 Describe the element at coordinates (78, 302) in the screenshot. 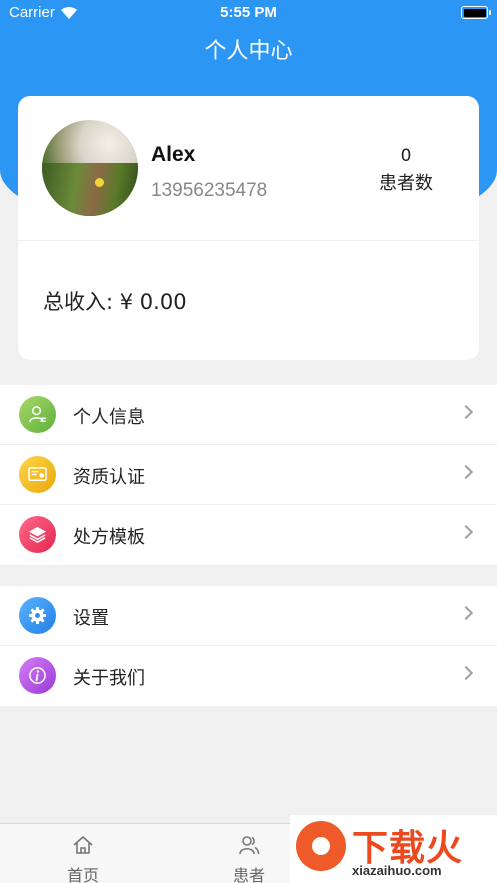

I see `income-label: 总收入:` at that location.